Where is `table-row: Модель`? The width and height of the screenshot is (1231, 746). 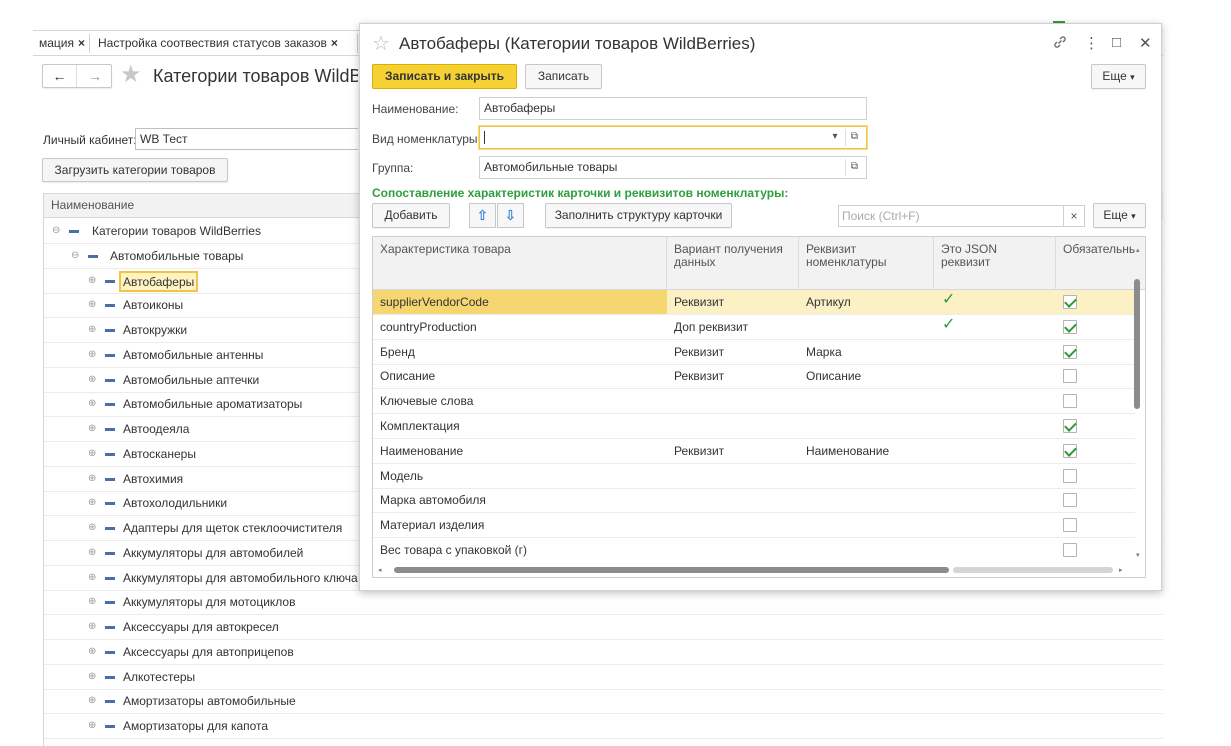
table-row: Модель is located at coordinates (754, 476).